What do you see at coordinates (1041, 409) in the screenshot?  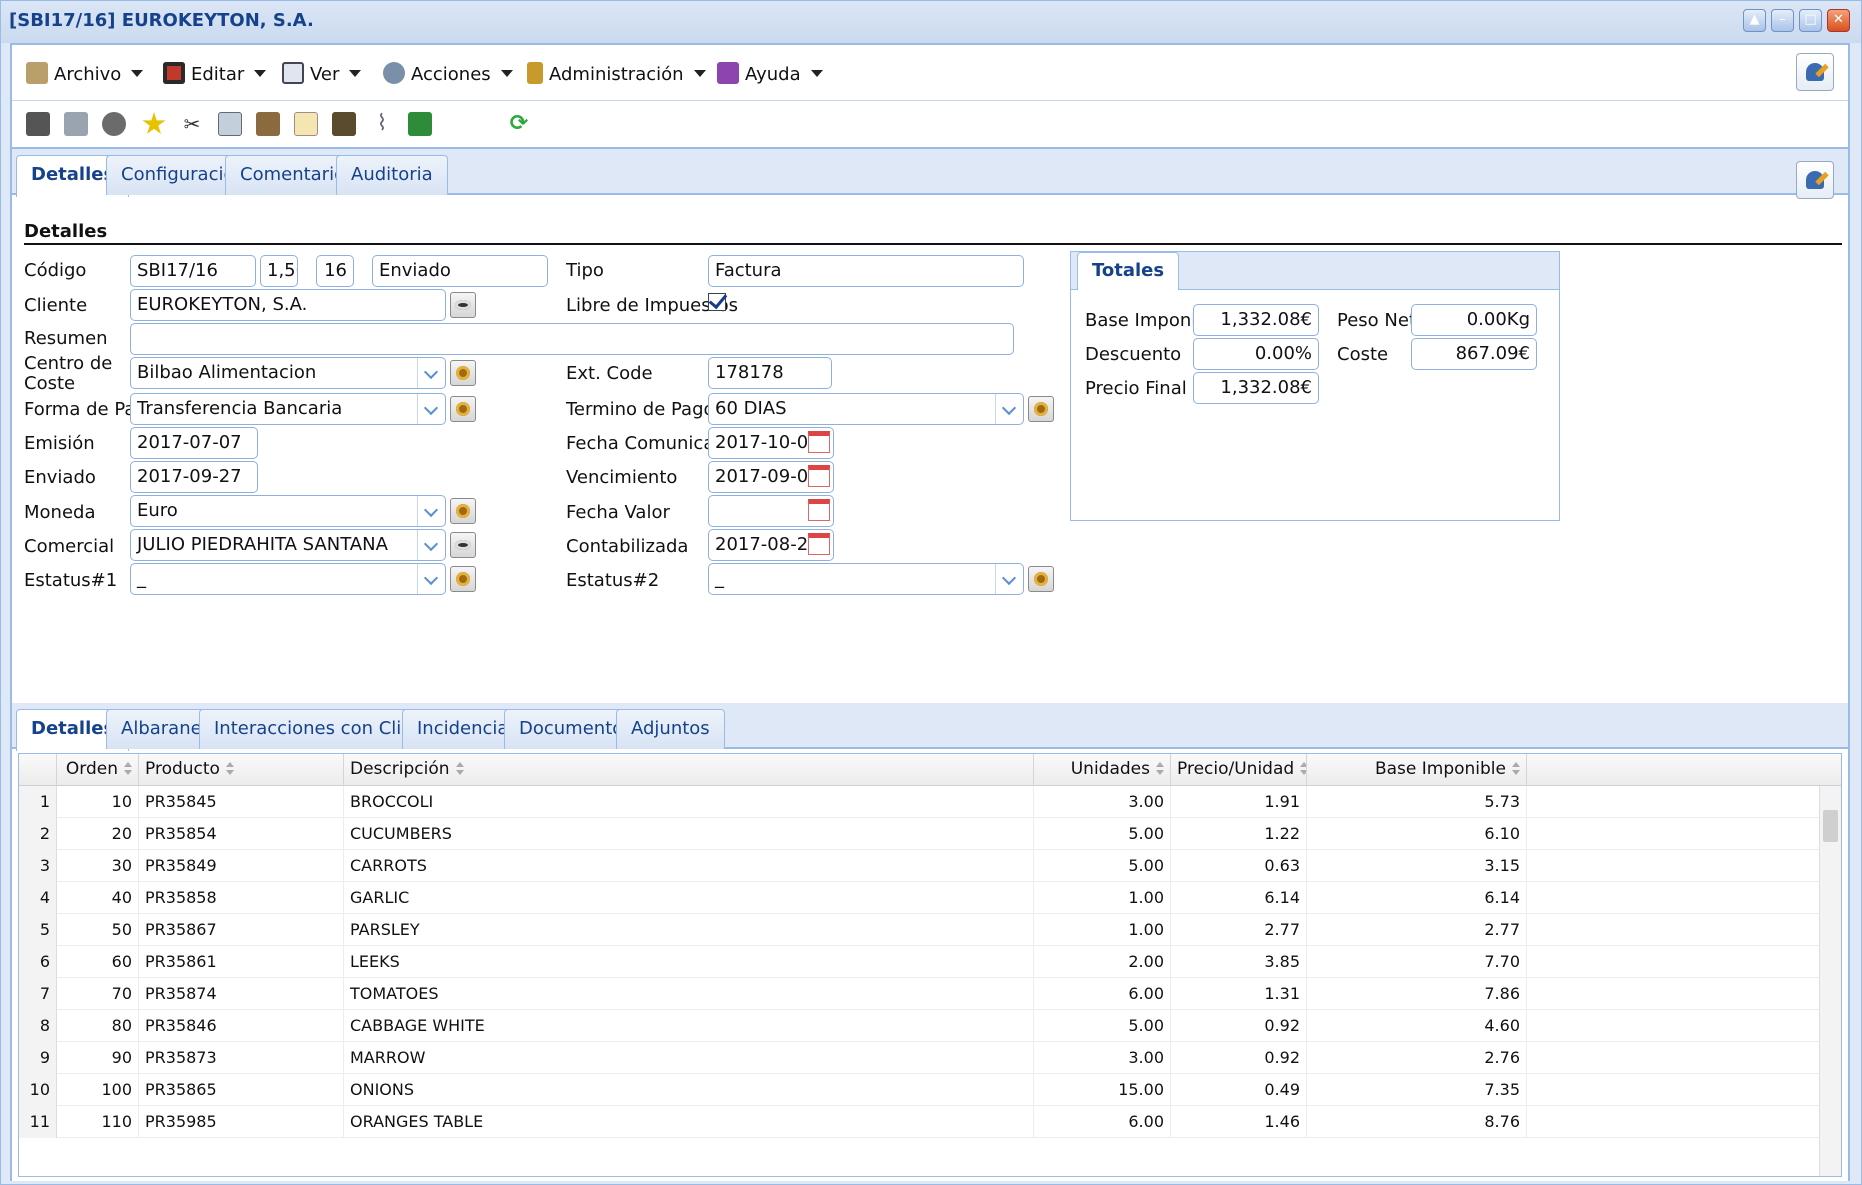 I see `termino-settings-icon` at bounding box center [1041, 409].